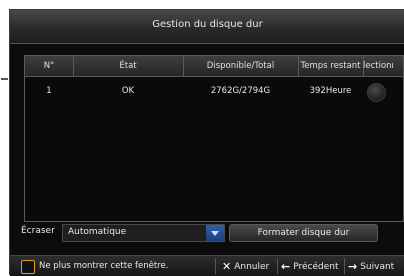  Describe the element at coordinates (104, 266) in the screenshot. I see `dont-show-again-label: Ne plus montrer cette fenêtre.` at that location.